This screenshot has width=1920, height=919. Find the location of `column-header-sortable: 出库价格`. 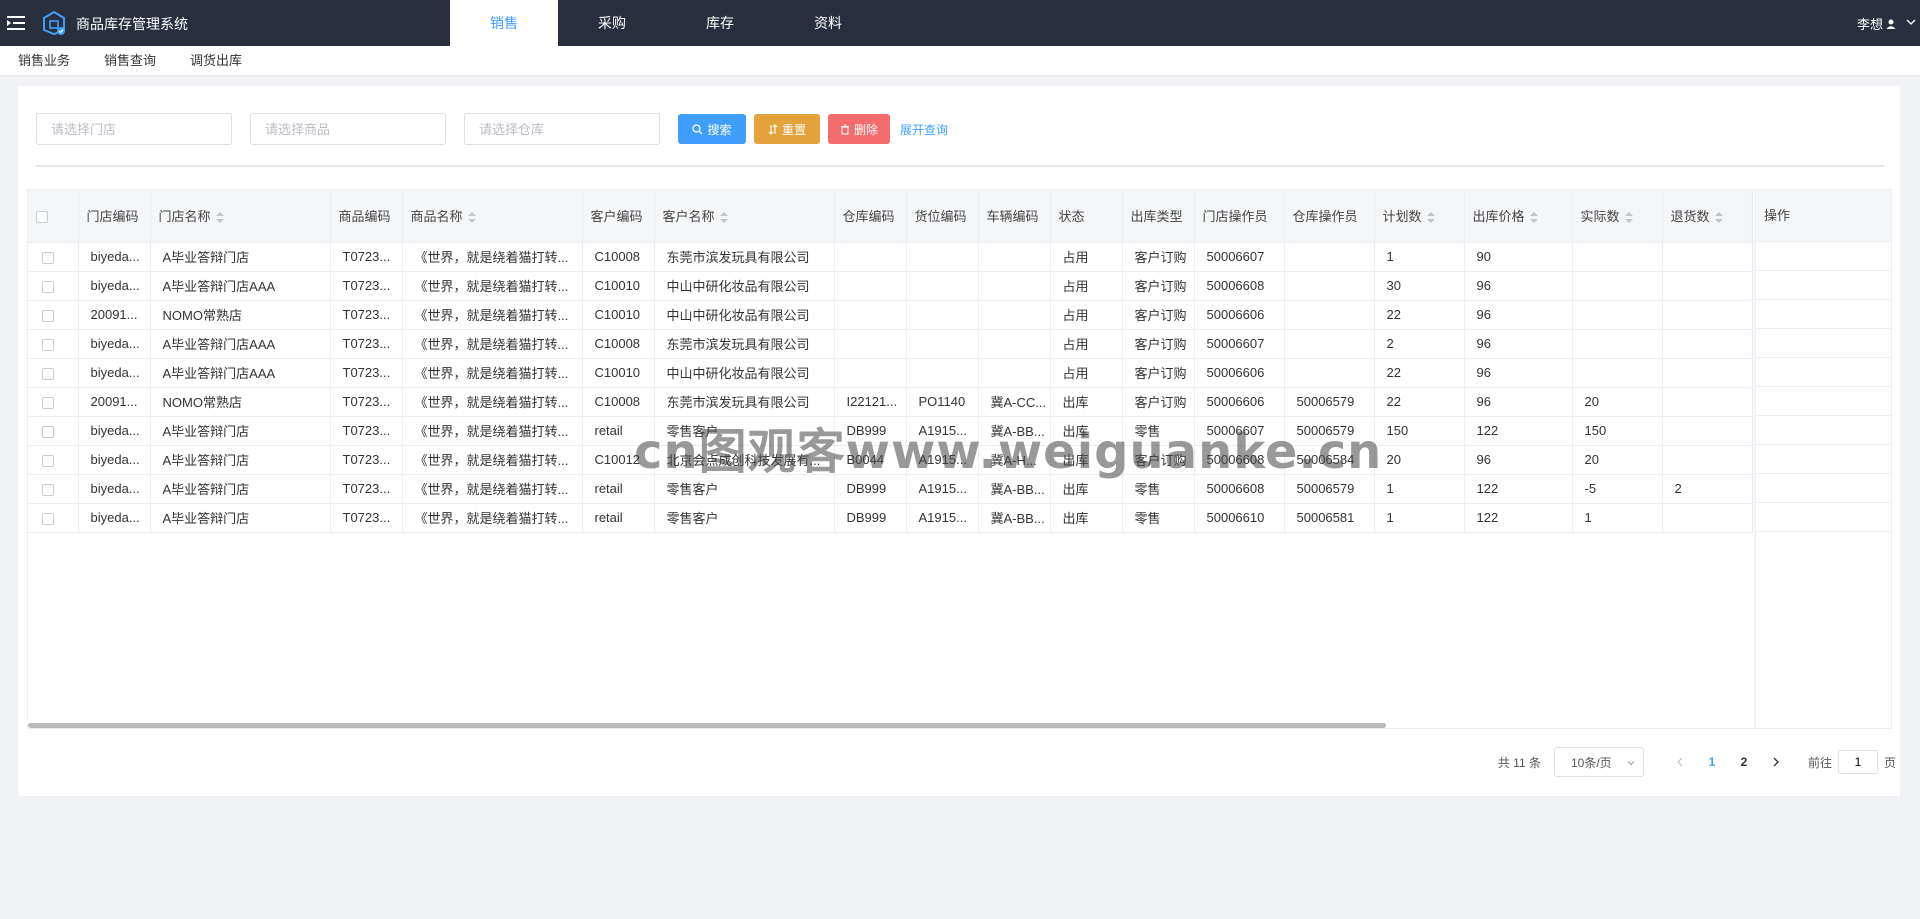

column-header-sortable: 出库价格 is located at coordinates (1518, 216).